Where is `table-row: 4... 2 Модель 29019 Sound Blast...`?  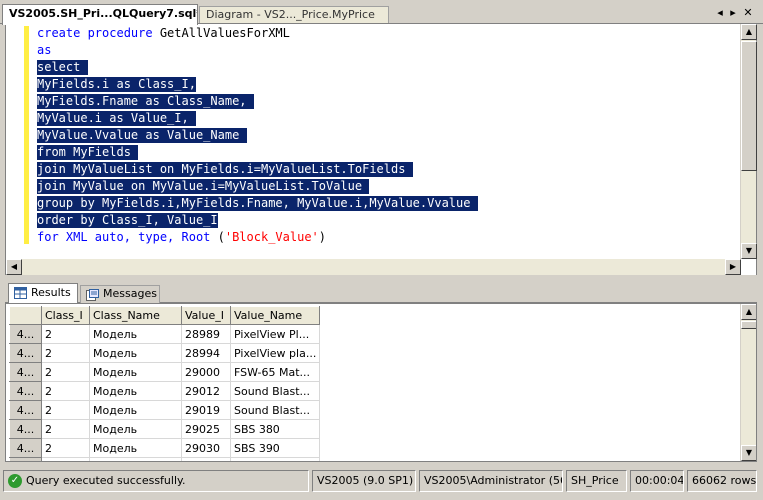 table-row: 4... 2 Модель 29019 Sound Blast... is located at coordinates (165, 410).